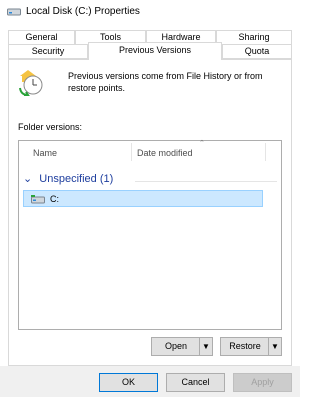  Describe the element at coordinates (143, 198) in the screenshot. I see `list-item: C:` at that location.